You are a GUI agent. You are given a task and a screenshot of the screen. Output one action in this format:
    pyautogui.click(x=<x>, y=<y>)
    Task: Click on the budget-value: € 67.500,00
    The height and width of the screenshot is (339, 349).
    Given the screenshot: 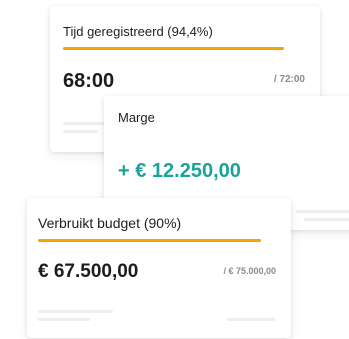 What is the action you would take?
    pyautogui.click(x=88, y=271)
    